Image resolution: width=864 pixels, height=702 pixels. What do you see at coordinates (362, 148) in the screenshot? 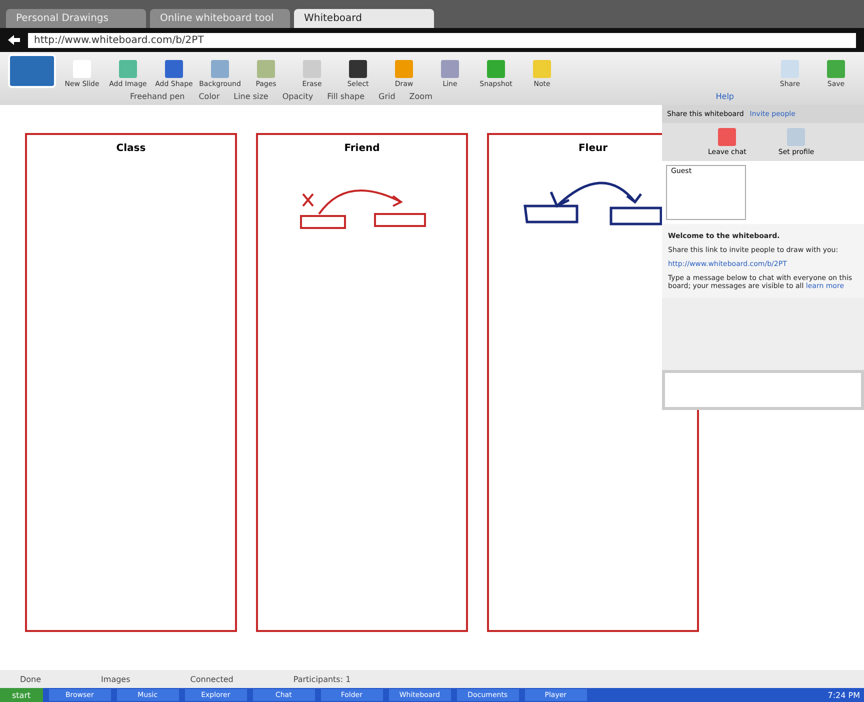
I see `column-title: Friend` at bounding box center [362, 148].